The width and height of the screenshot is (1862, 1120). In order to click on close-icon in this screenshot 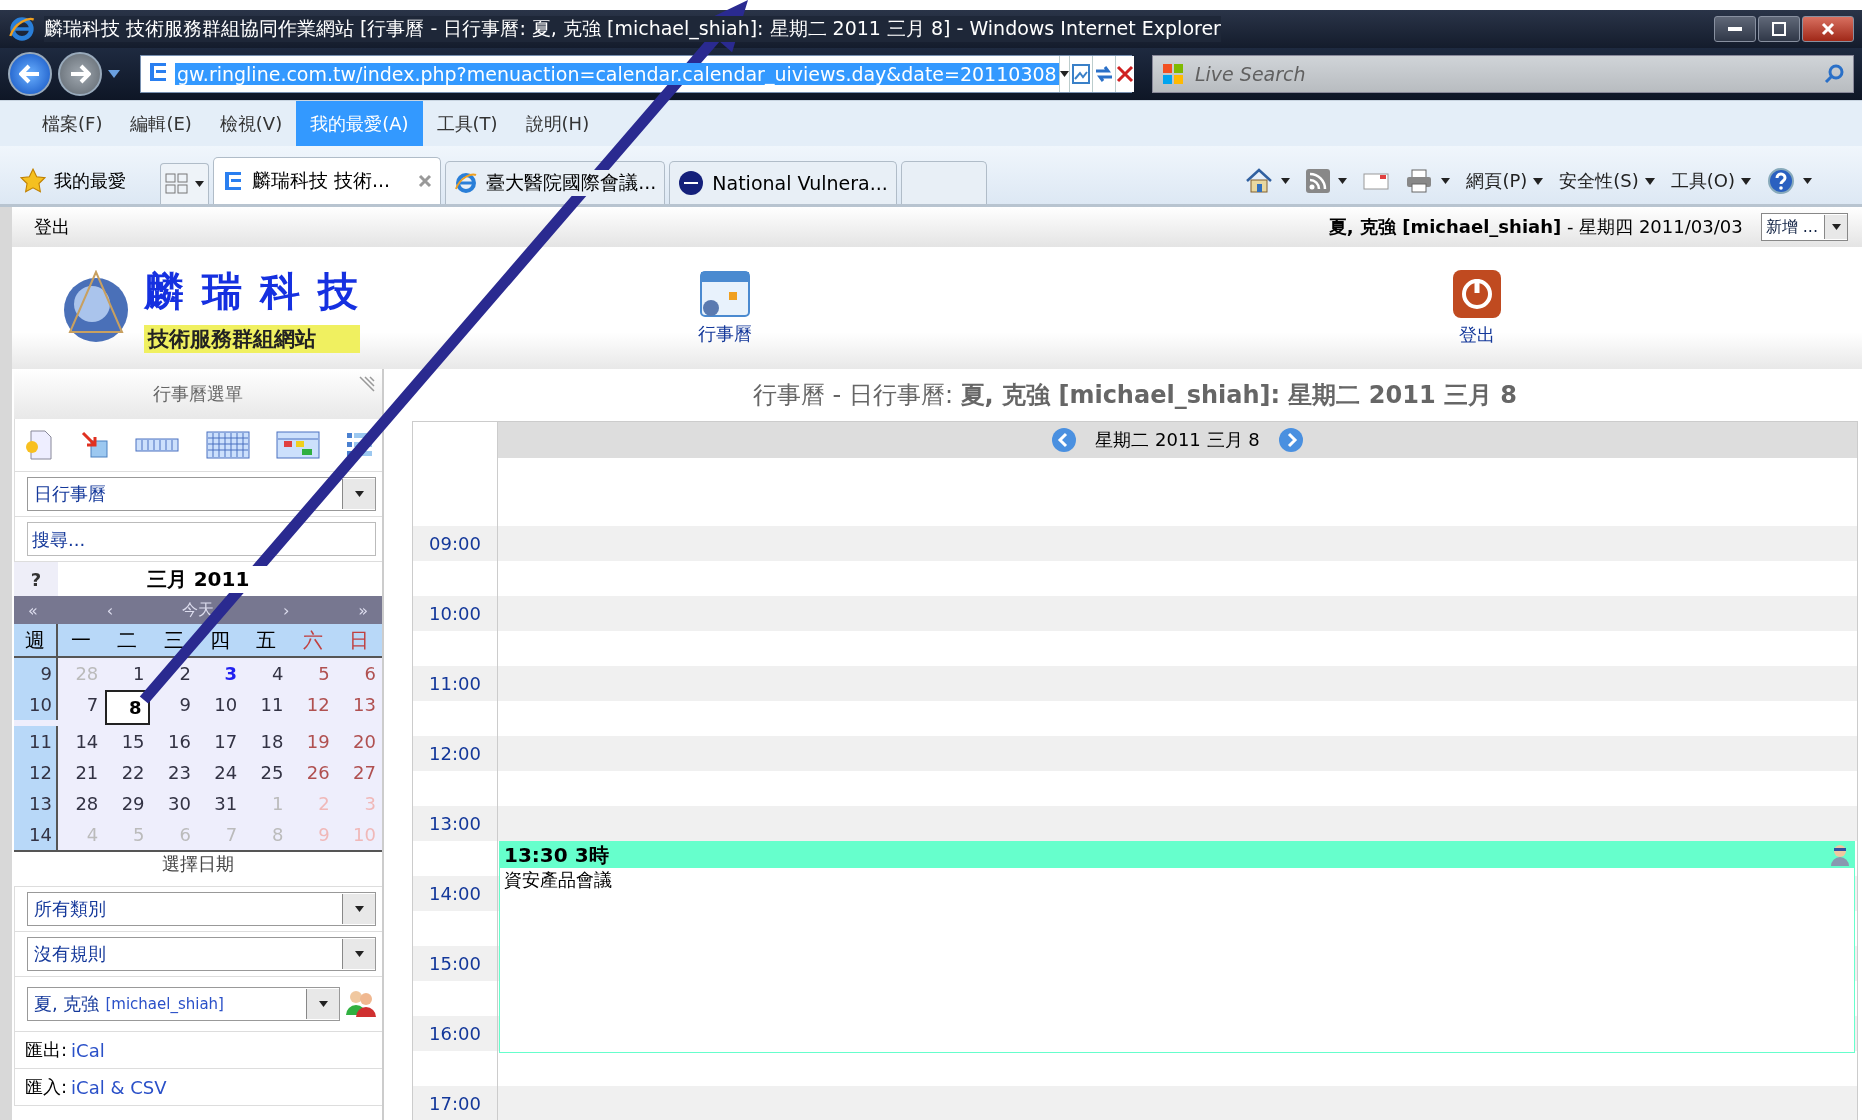, I will do `click(425, 181)`.